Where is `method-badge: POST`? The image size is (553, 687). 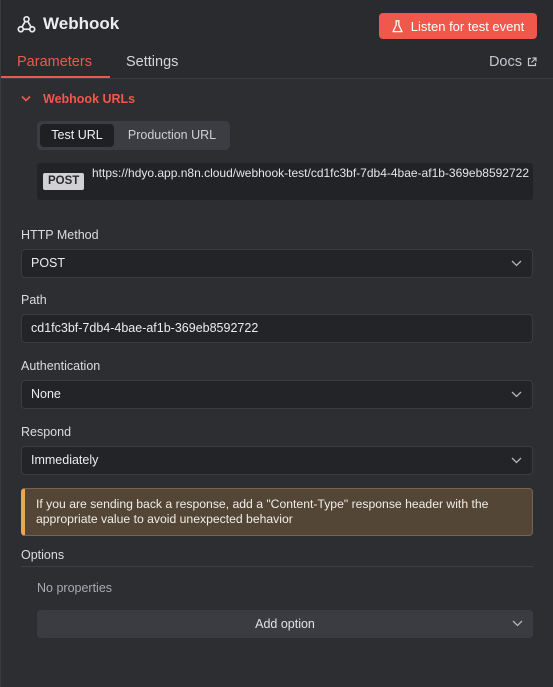
method-badge: POST is located at coordinates (64, 181).